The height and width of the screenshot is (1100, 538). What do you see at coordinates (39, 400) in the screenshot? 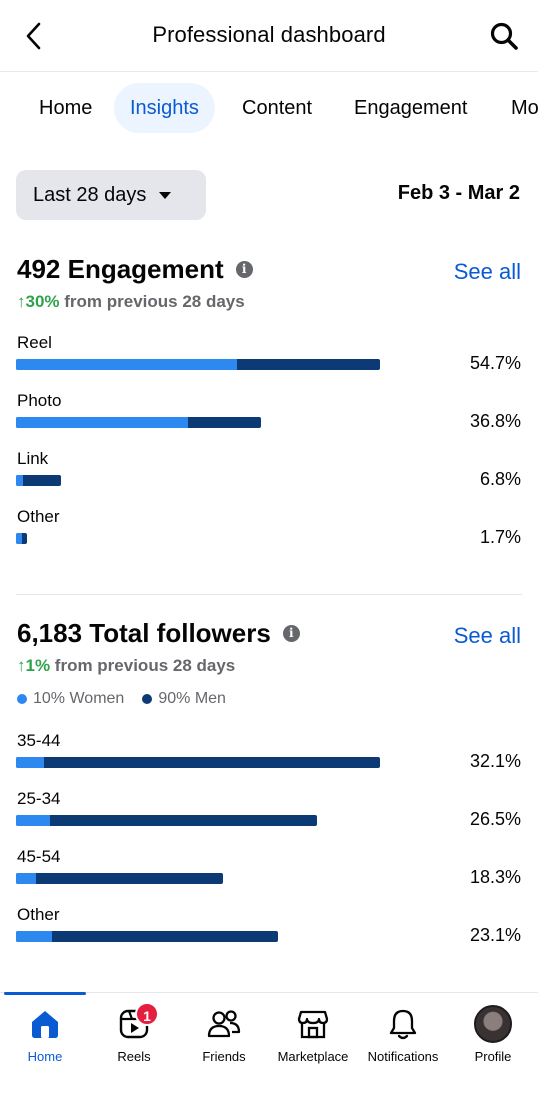
I see `row-label: Photo` at bounding box center [39, 400].